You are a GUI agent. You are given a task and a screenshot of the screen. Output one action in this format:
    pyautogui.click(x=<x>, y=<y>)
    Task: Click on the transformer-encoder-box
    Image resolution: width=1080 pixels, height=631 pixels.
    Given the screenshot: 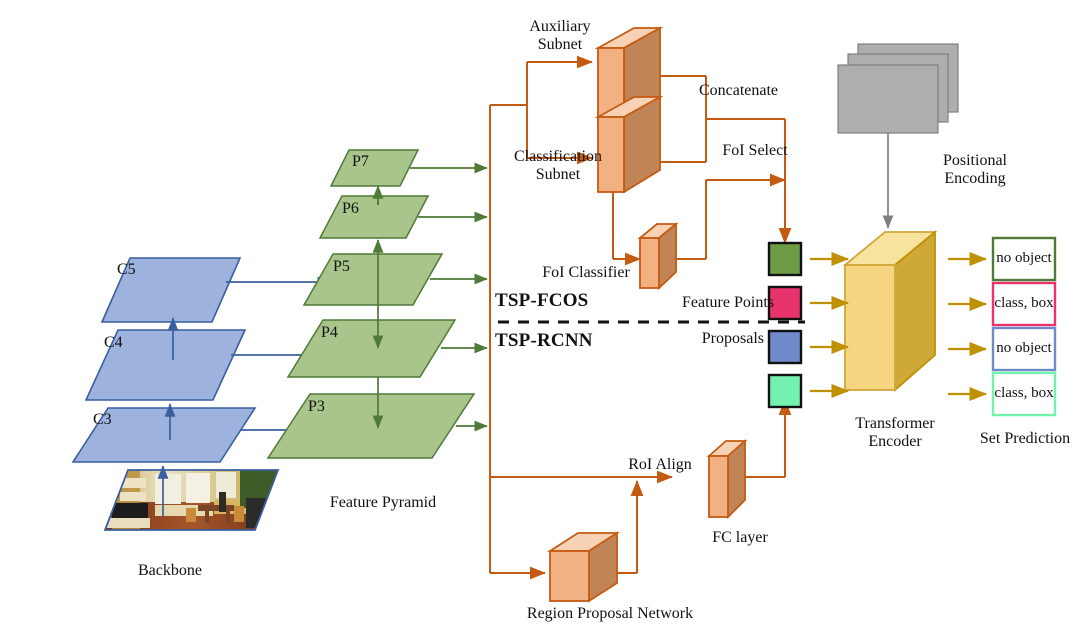 What is the action you would take?
    pyautogui.click(x=890, y=311)
    